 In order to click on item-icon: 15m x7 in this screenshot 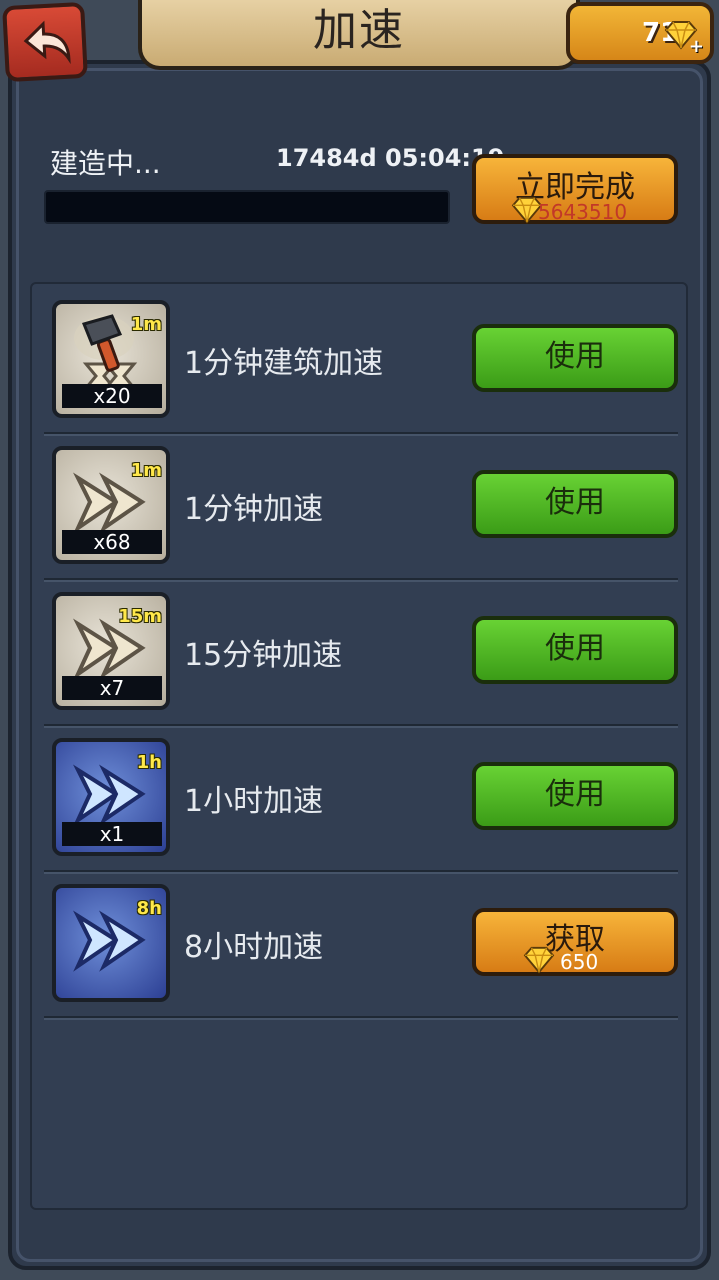, I will do `click(111, 651)`.